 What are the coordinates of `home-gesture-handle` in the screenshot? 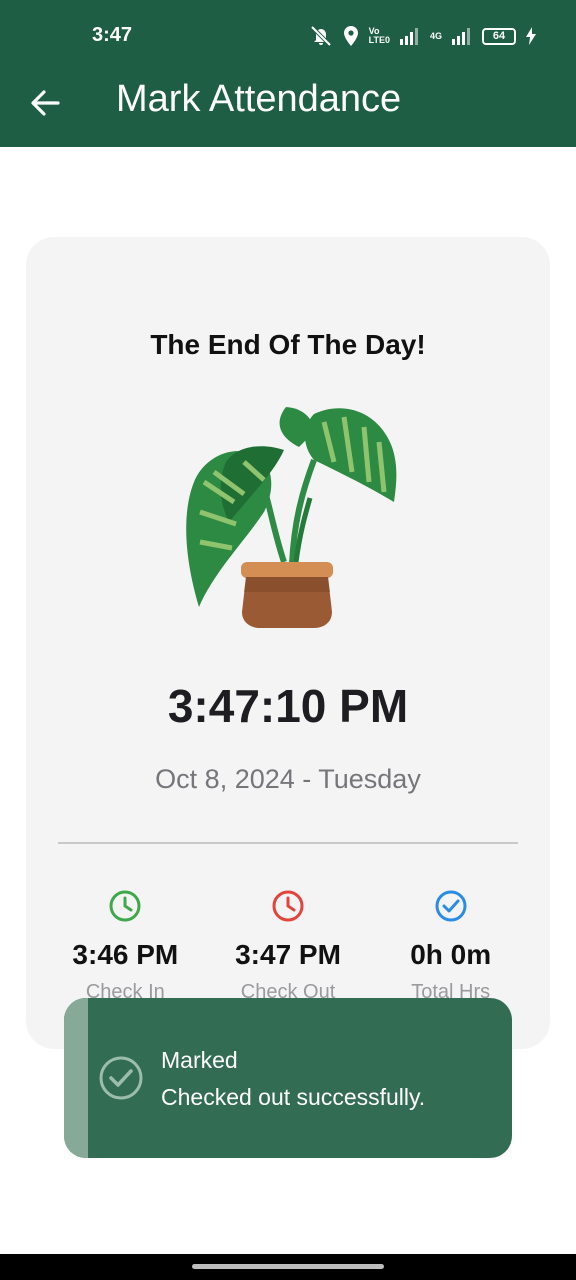 It's located at (288, 1266).